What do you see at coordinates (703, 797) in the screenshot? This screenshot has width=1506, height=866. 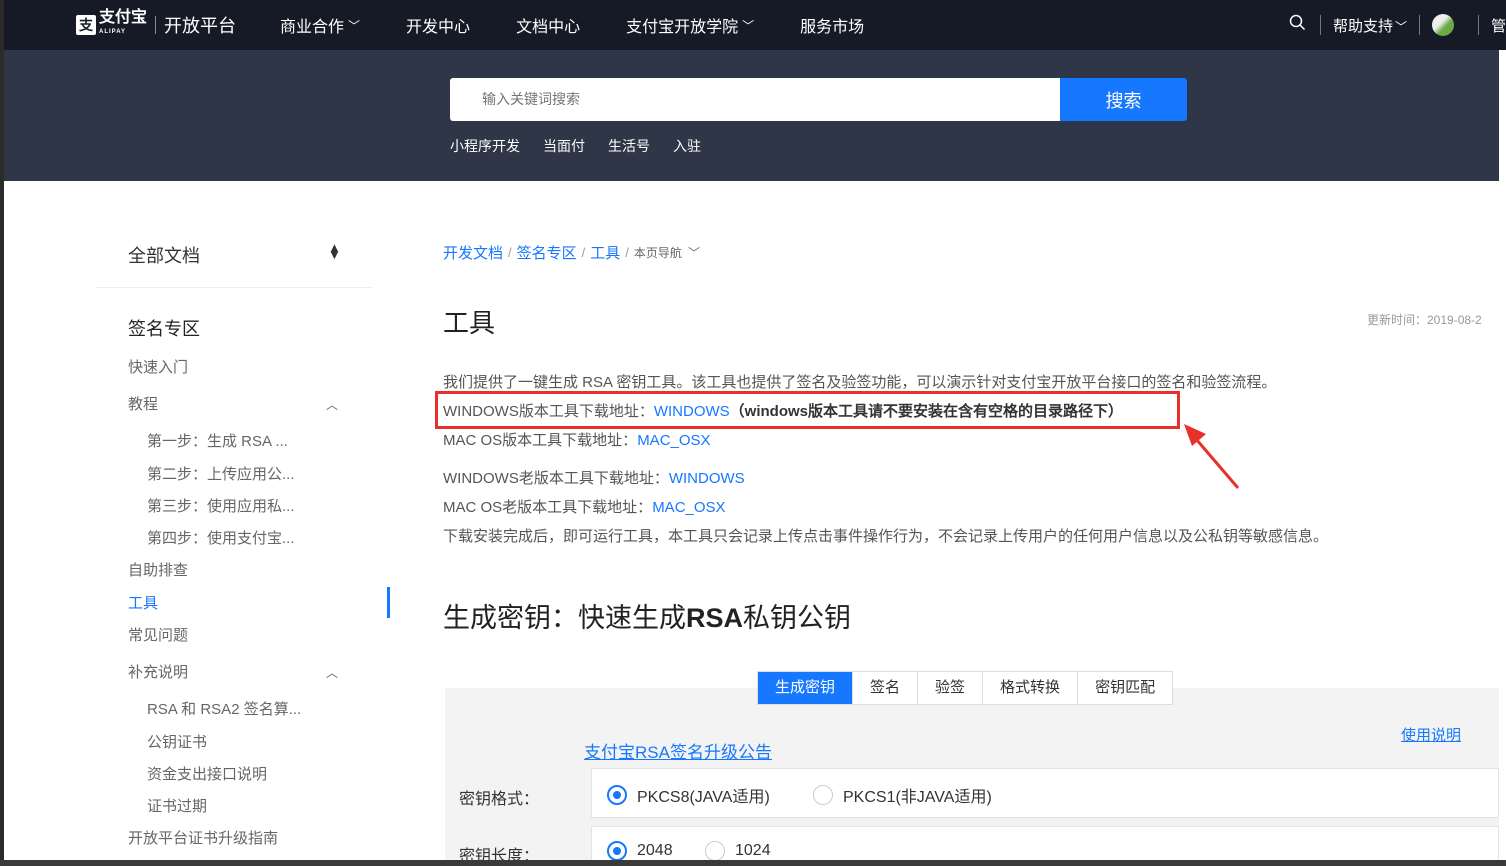 I see `radio-pkcs8-label: PKCS8(JAVA适用)` at bounding box center [703, 797].